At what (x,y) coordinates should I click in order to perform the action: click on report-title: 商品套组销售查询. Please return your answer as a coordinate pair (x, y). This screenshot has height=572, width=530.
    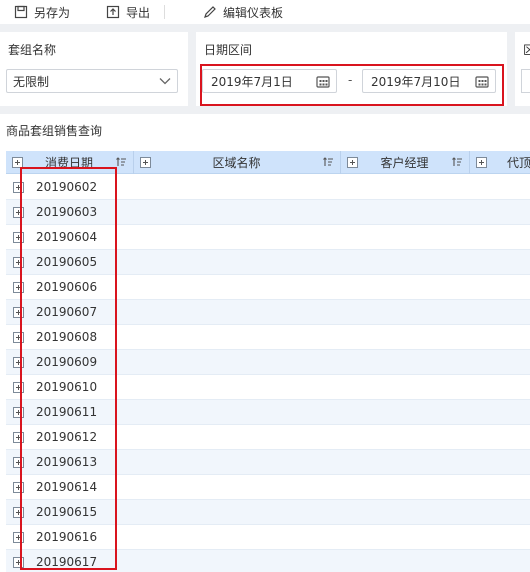
    Looking at the image, I should click on (54, 131).